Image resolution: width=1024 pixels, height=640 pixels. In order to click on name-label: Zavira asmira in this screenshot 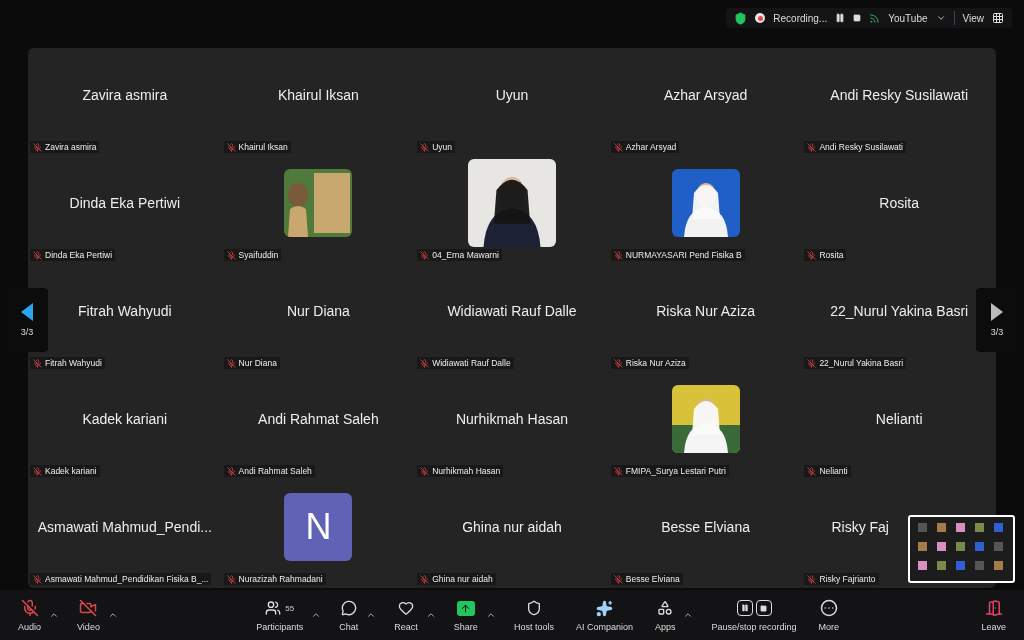, I will do `click(65, 147)`.